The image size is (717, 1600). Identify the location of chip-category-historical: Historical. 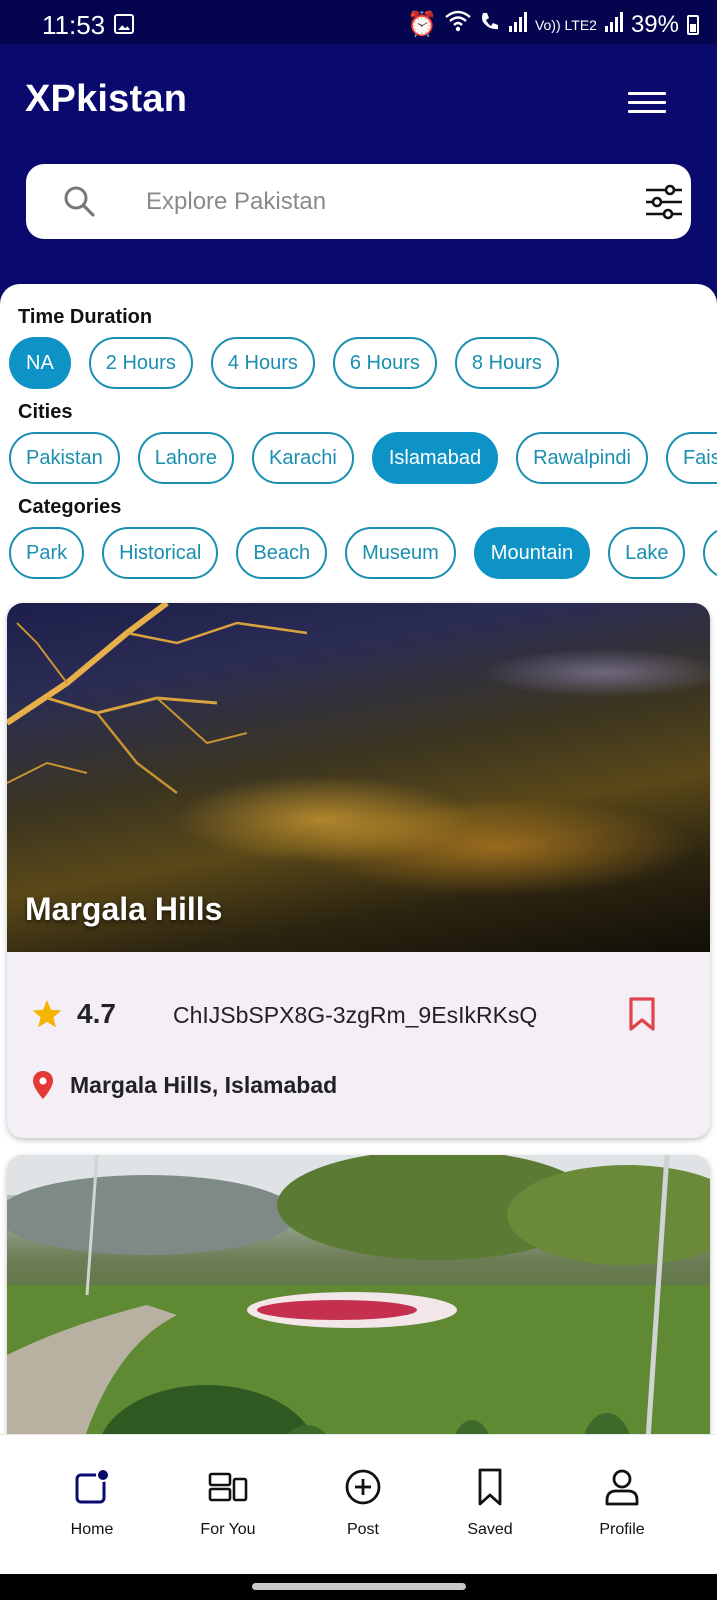
(160, 553).